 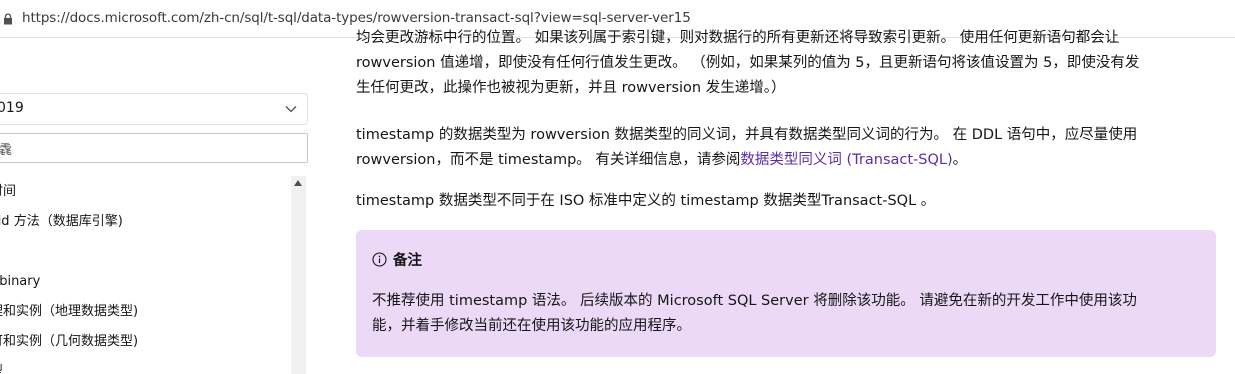 What do you see at coordinates (548, 160) in the screenshot?
I see `paragraph-text: rowversion，而不是 timestamp。 有关详细信息，请参阅` at bounding box center [548, 160].